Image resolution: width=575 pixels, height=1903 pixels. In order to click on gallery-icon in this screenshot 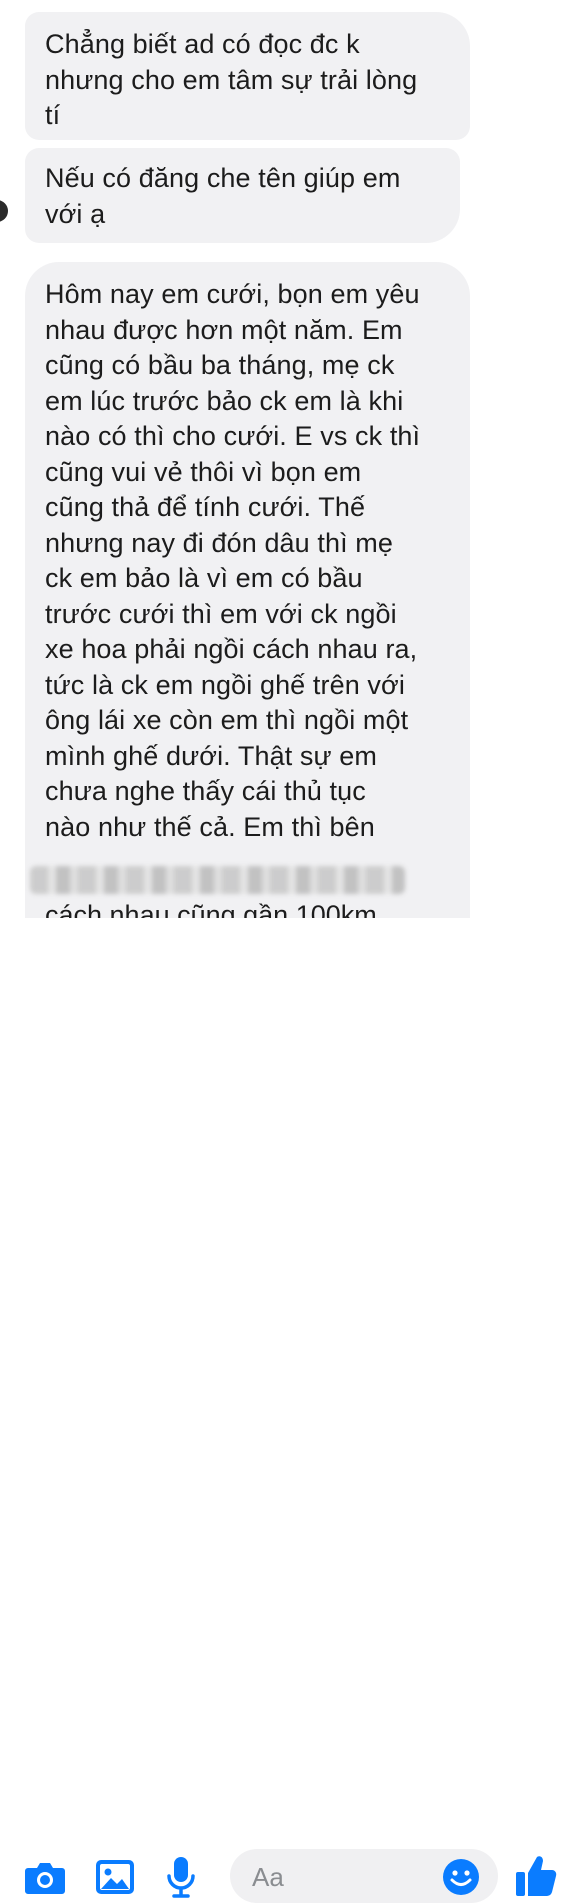, I will do `click(115, 1877)`.